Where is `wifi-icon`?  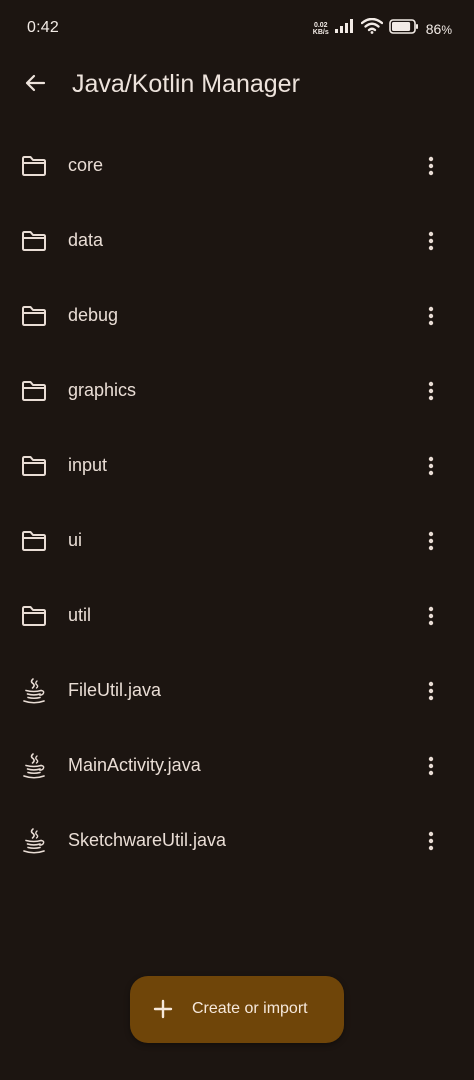
wifi-icon is located at coordinates (371, 28).